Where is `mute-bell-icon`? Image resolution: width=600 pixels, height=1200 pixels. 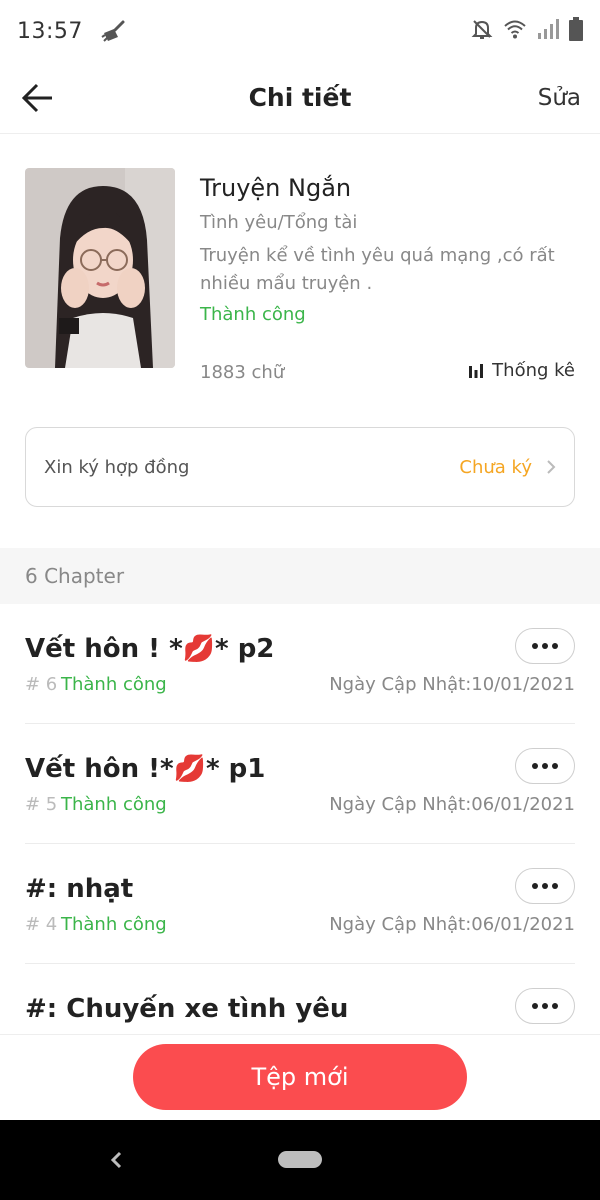 mute-bell-icon is located at coordinates (482, 31).